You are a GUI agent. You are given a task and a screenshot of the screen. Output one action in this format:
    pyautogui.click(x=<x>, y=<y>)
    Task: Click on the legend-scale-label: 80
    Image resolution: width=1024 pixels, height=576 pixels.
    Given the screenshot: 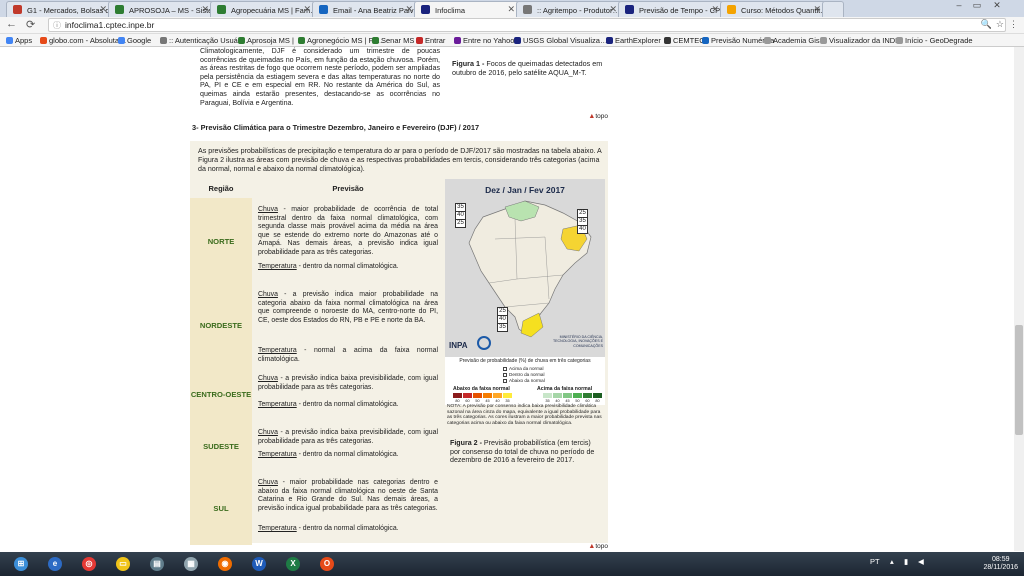 What is the action you would take?
    pyautogui.click(x=597, y=401)
    